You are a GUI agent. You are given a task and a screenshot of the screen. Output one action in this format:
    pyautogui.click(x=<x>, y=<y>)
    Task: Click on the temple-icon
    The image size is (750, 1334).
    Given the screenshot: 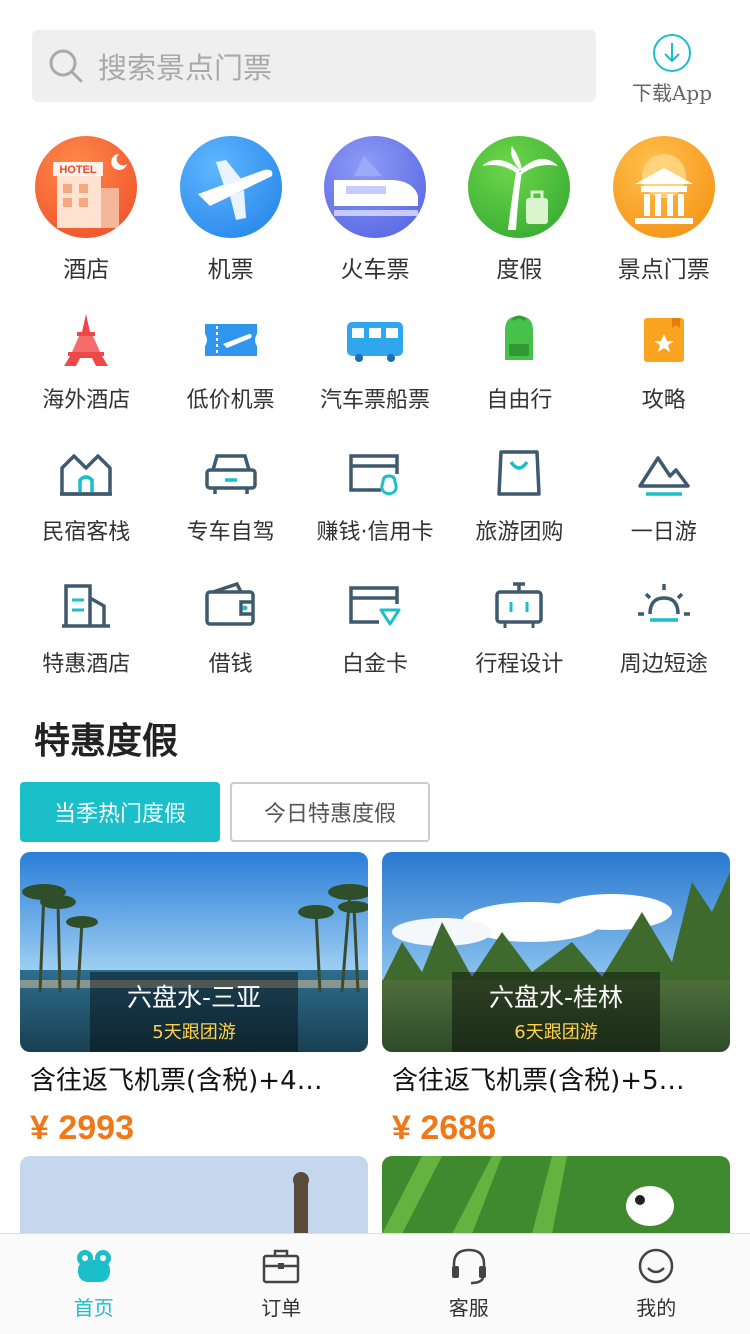 What is the action you would take?
    pyautogui.click(x=663, y=187)
    